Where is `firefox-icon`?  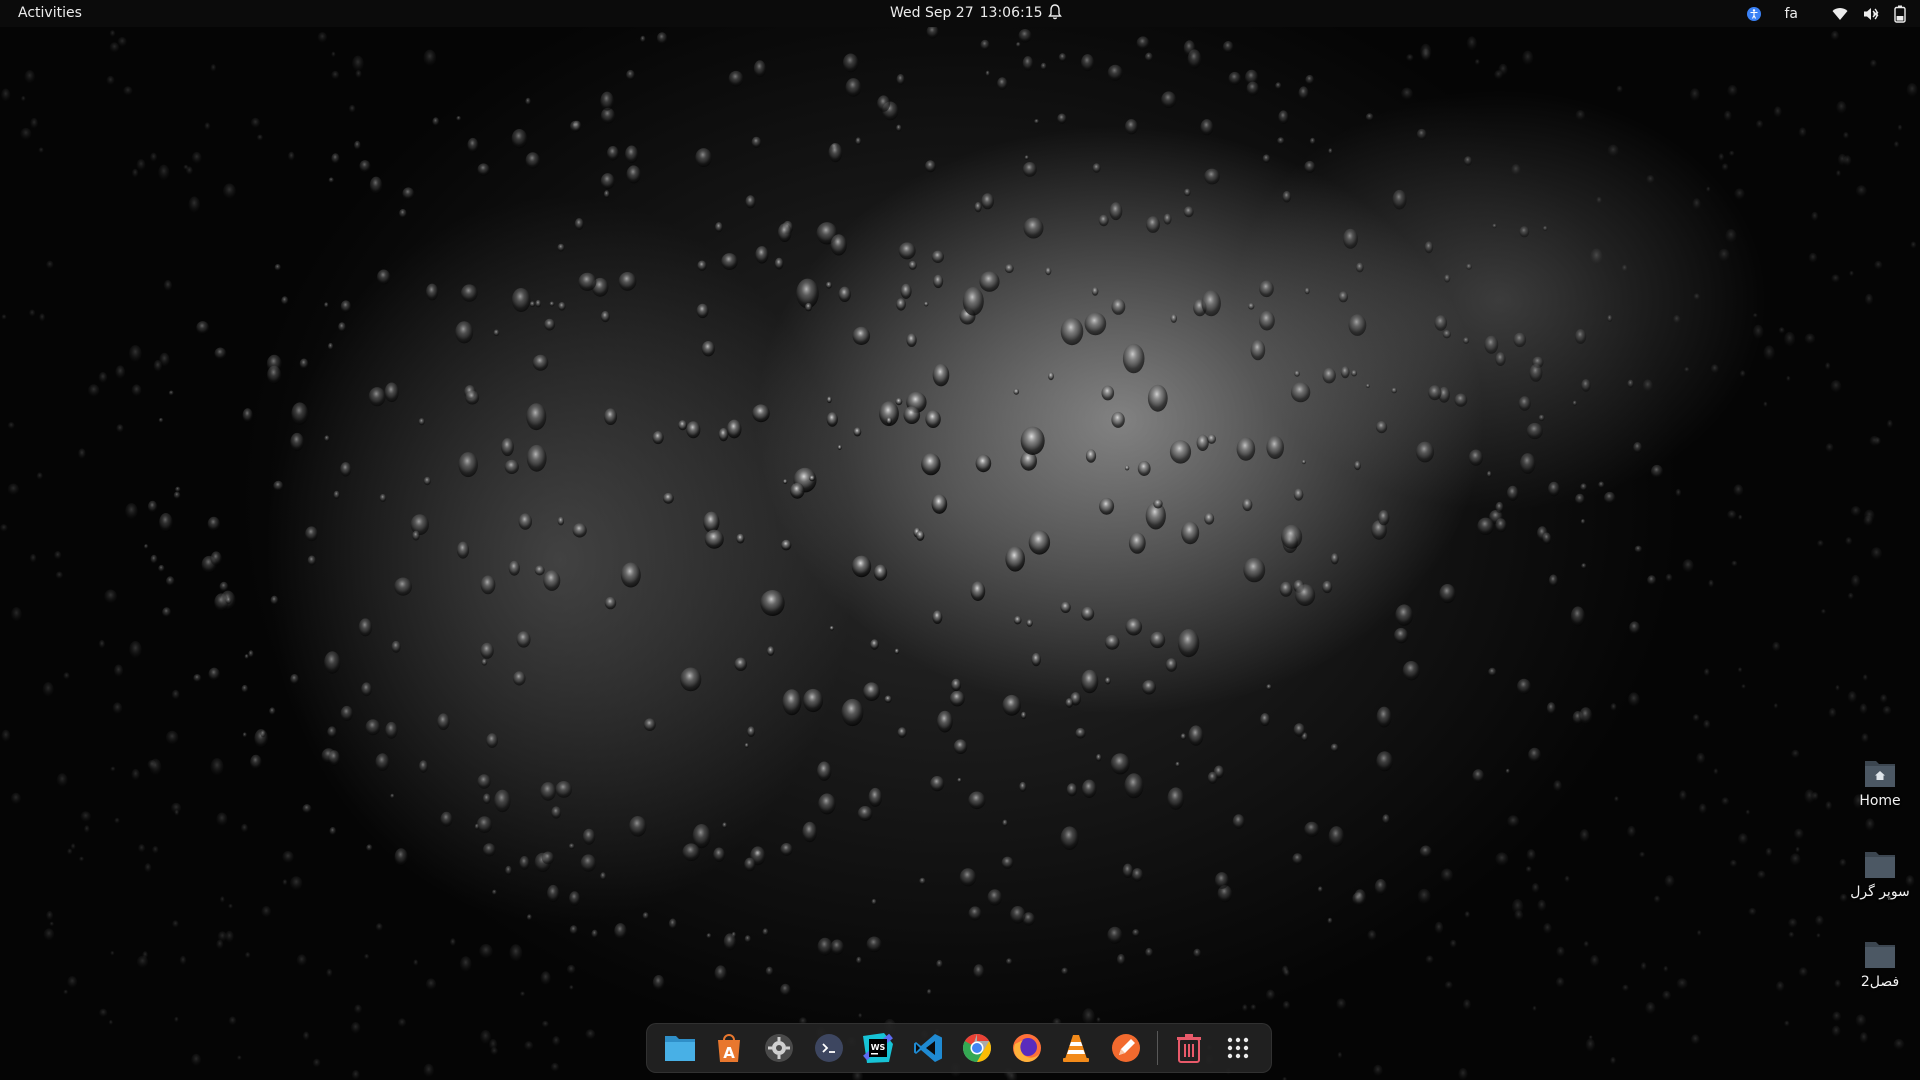 firefox-icon is located at coordinates (1026, 1048).